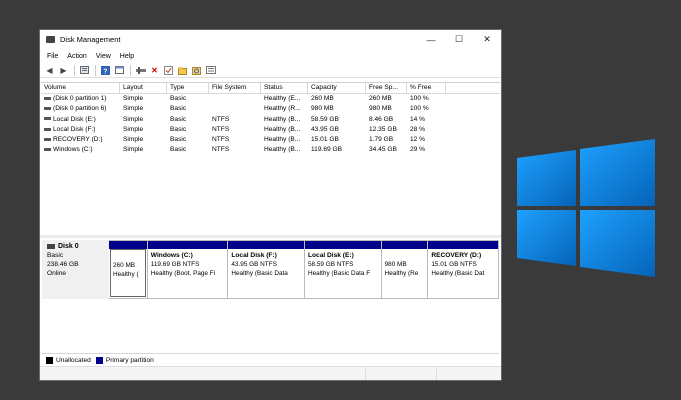 This screenshot has width=681, height=400. I want to click on volume-cell: (Disk 0 partition 6), so click(80, 109).